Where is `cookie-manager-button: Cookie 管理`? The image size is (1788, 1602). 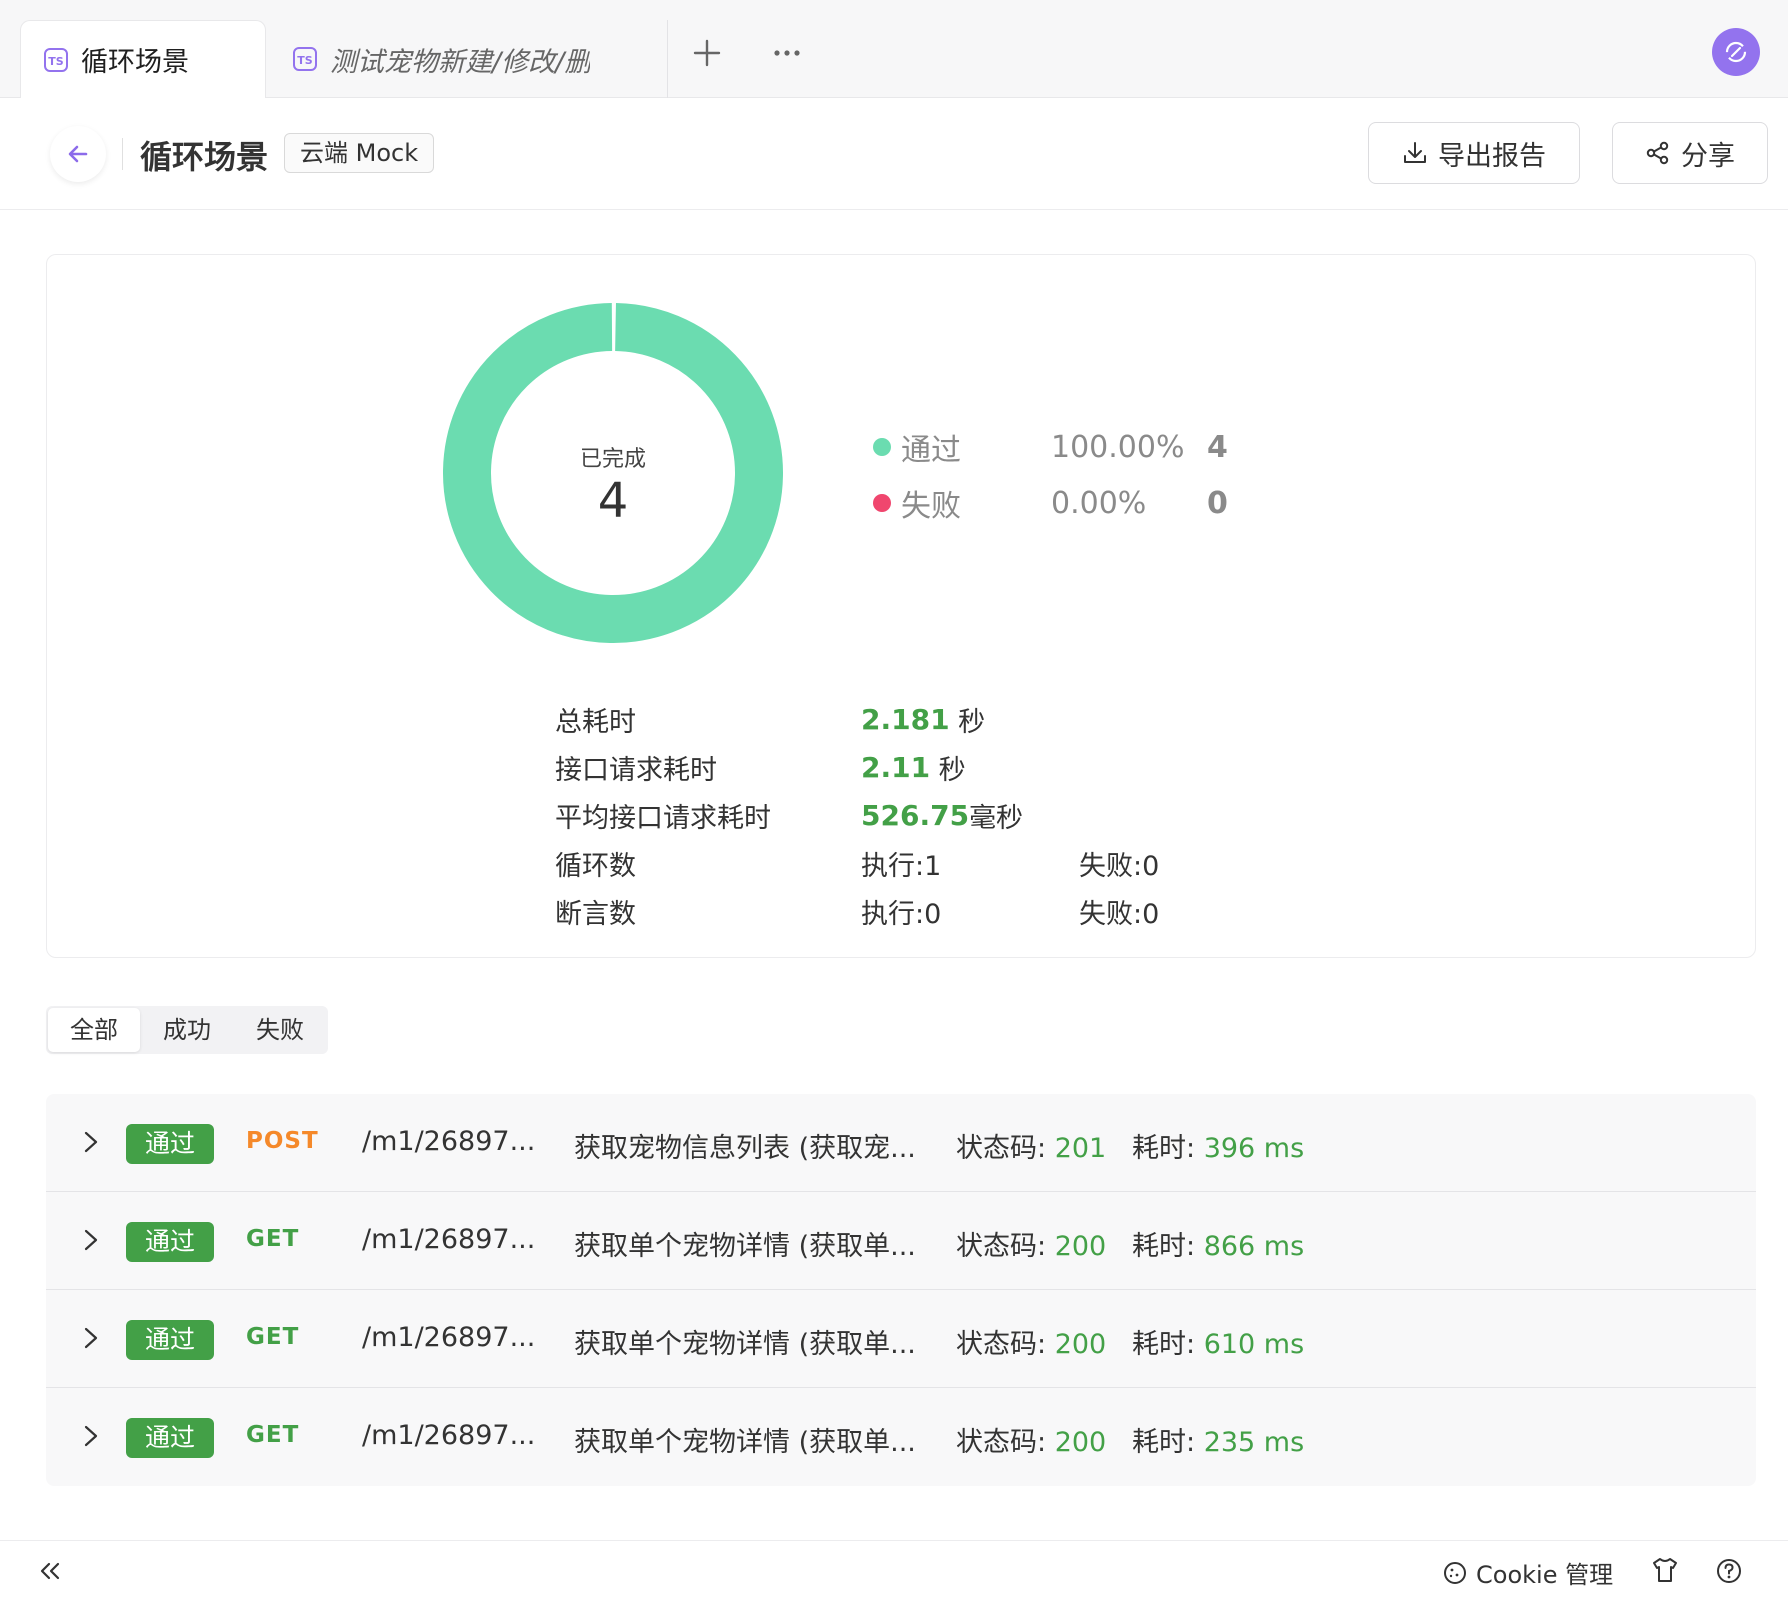 cookie-manager-button: Cookie 管理 is located at coordinates (1527, 1572).